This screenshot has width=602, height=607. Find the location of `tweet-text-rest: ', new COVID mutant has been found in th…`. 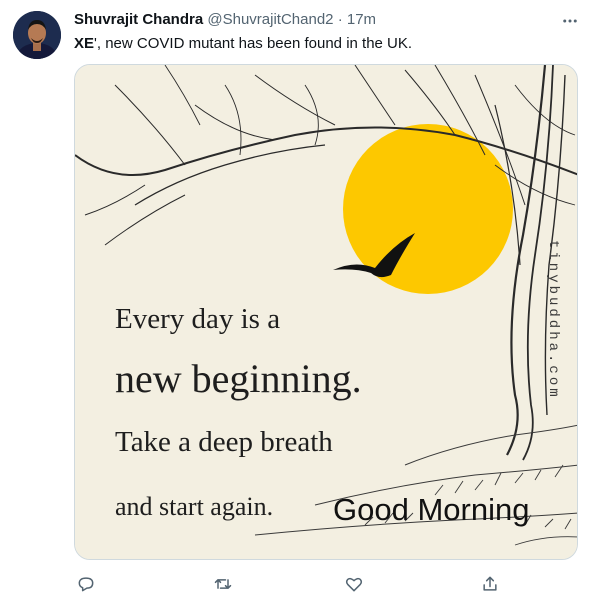

tweet-text-rest: ', new COVID mutant has been found in th… is located at coordinates (253, 43).